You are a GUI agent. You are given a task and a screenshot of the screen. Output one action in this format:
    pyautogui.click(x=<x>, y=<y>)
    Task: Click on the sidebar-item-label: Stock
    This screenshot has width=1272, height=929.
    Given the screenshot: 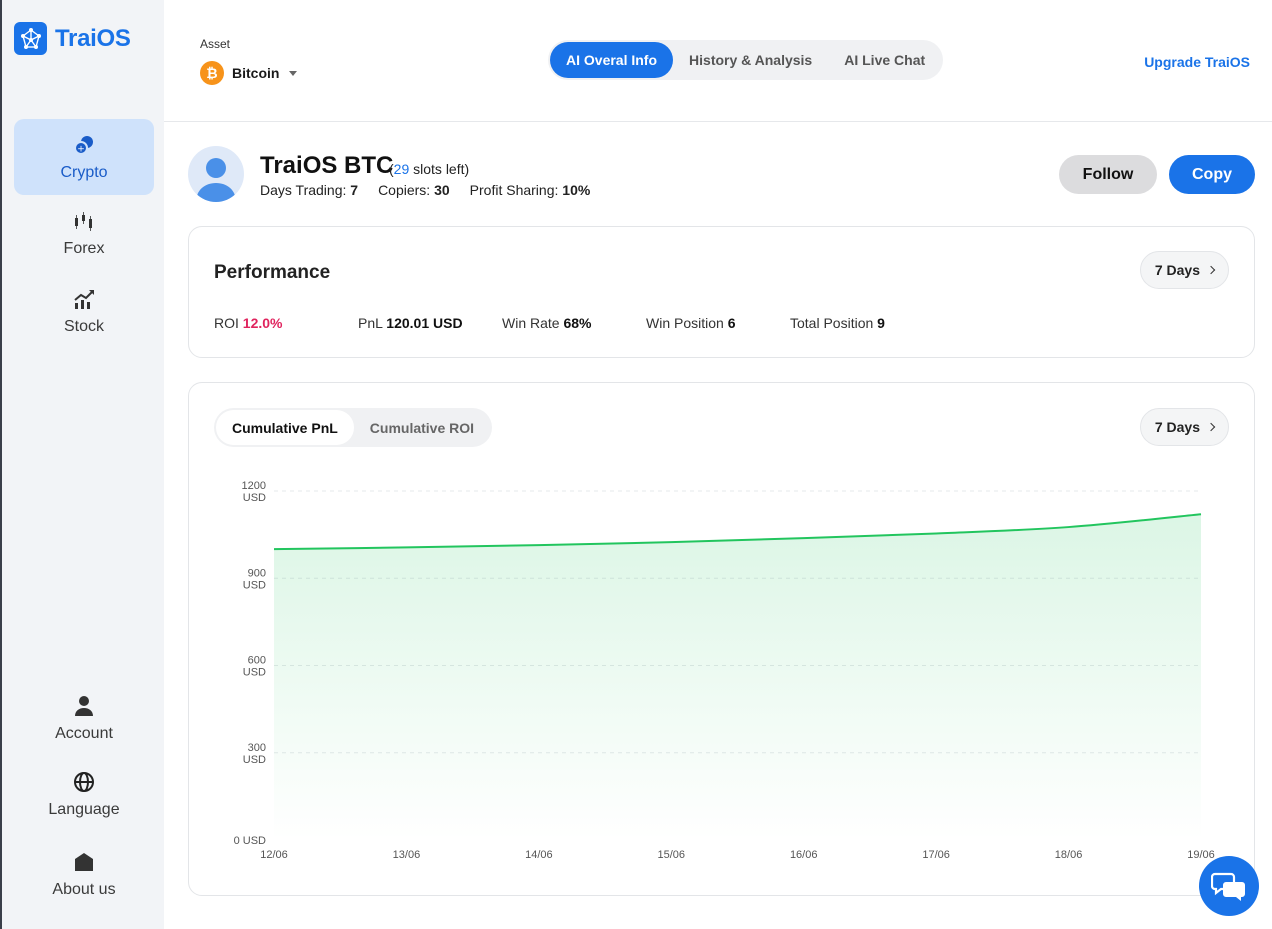 What is the action you would take?
    pyautogui.click(x=83, y=326)
    